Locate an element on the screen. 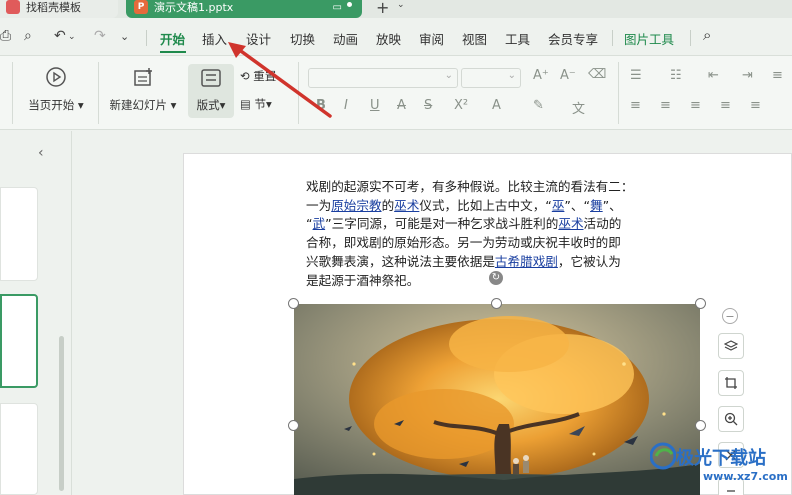 The height and width of the screenshot is (495, 792). text-line: 戏剧的起源实不可考，有多种假说。比较主流的看法有二： is located at coordinates (470, 186).